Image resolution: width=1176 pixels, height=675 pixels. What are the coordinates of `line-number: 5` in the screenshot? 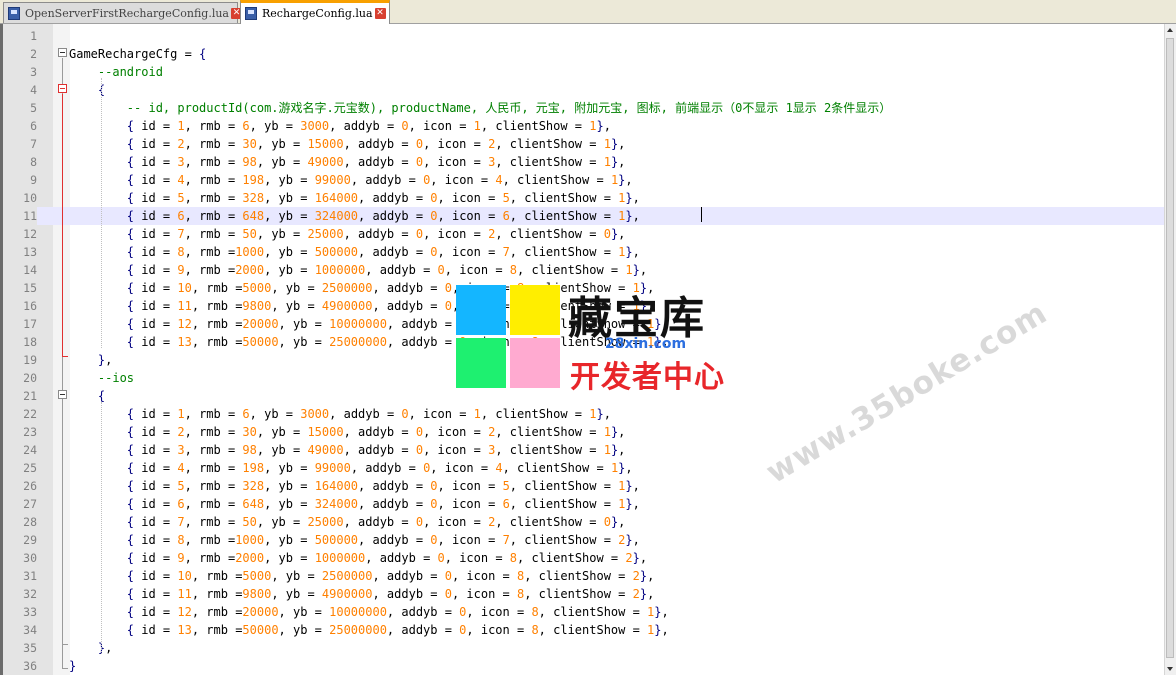 It's located at (33, 108).